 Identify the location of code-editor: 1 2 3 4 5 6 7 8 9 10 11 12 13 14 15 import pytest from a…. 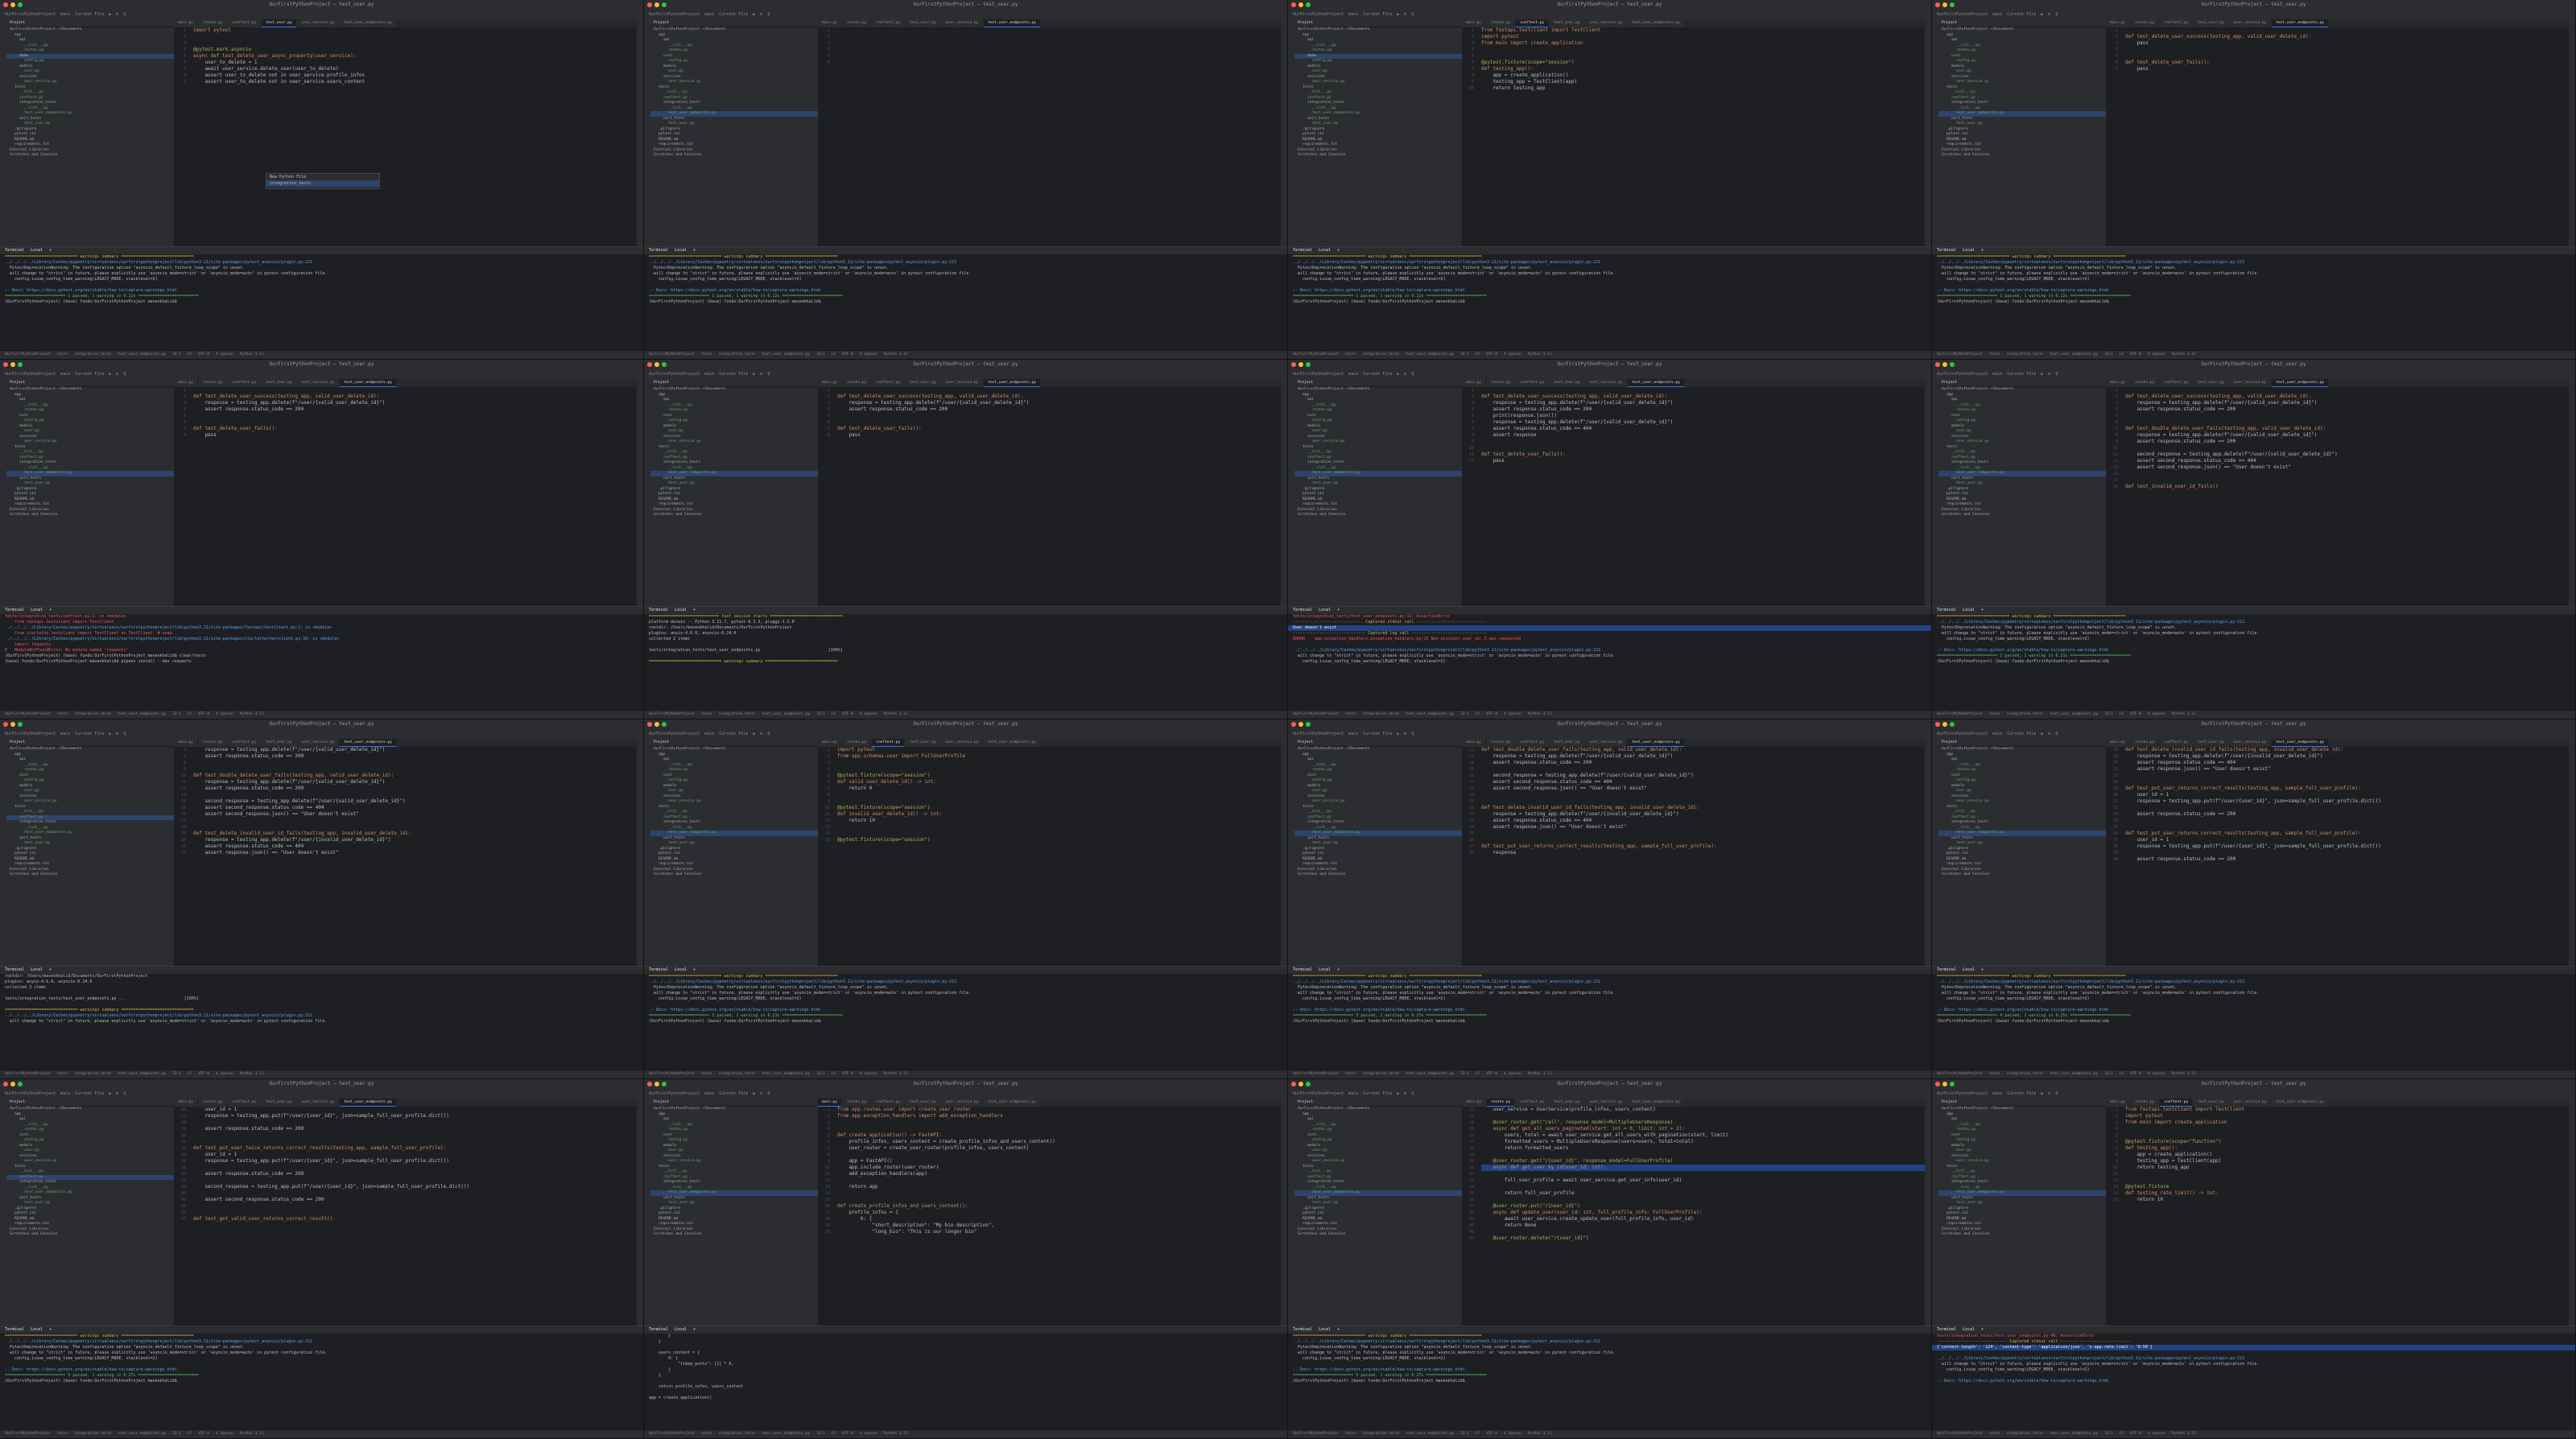
(1049, 857).